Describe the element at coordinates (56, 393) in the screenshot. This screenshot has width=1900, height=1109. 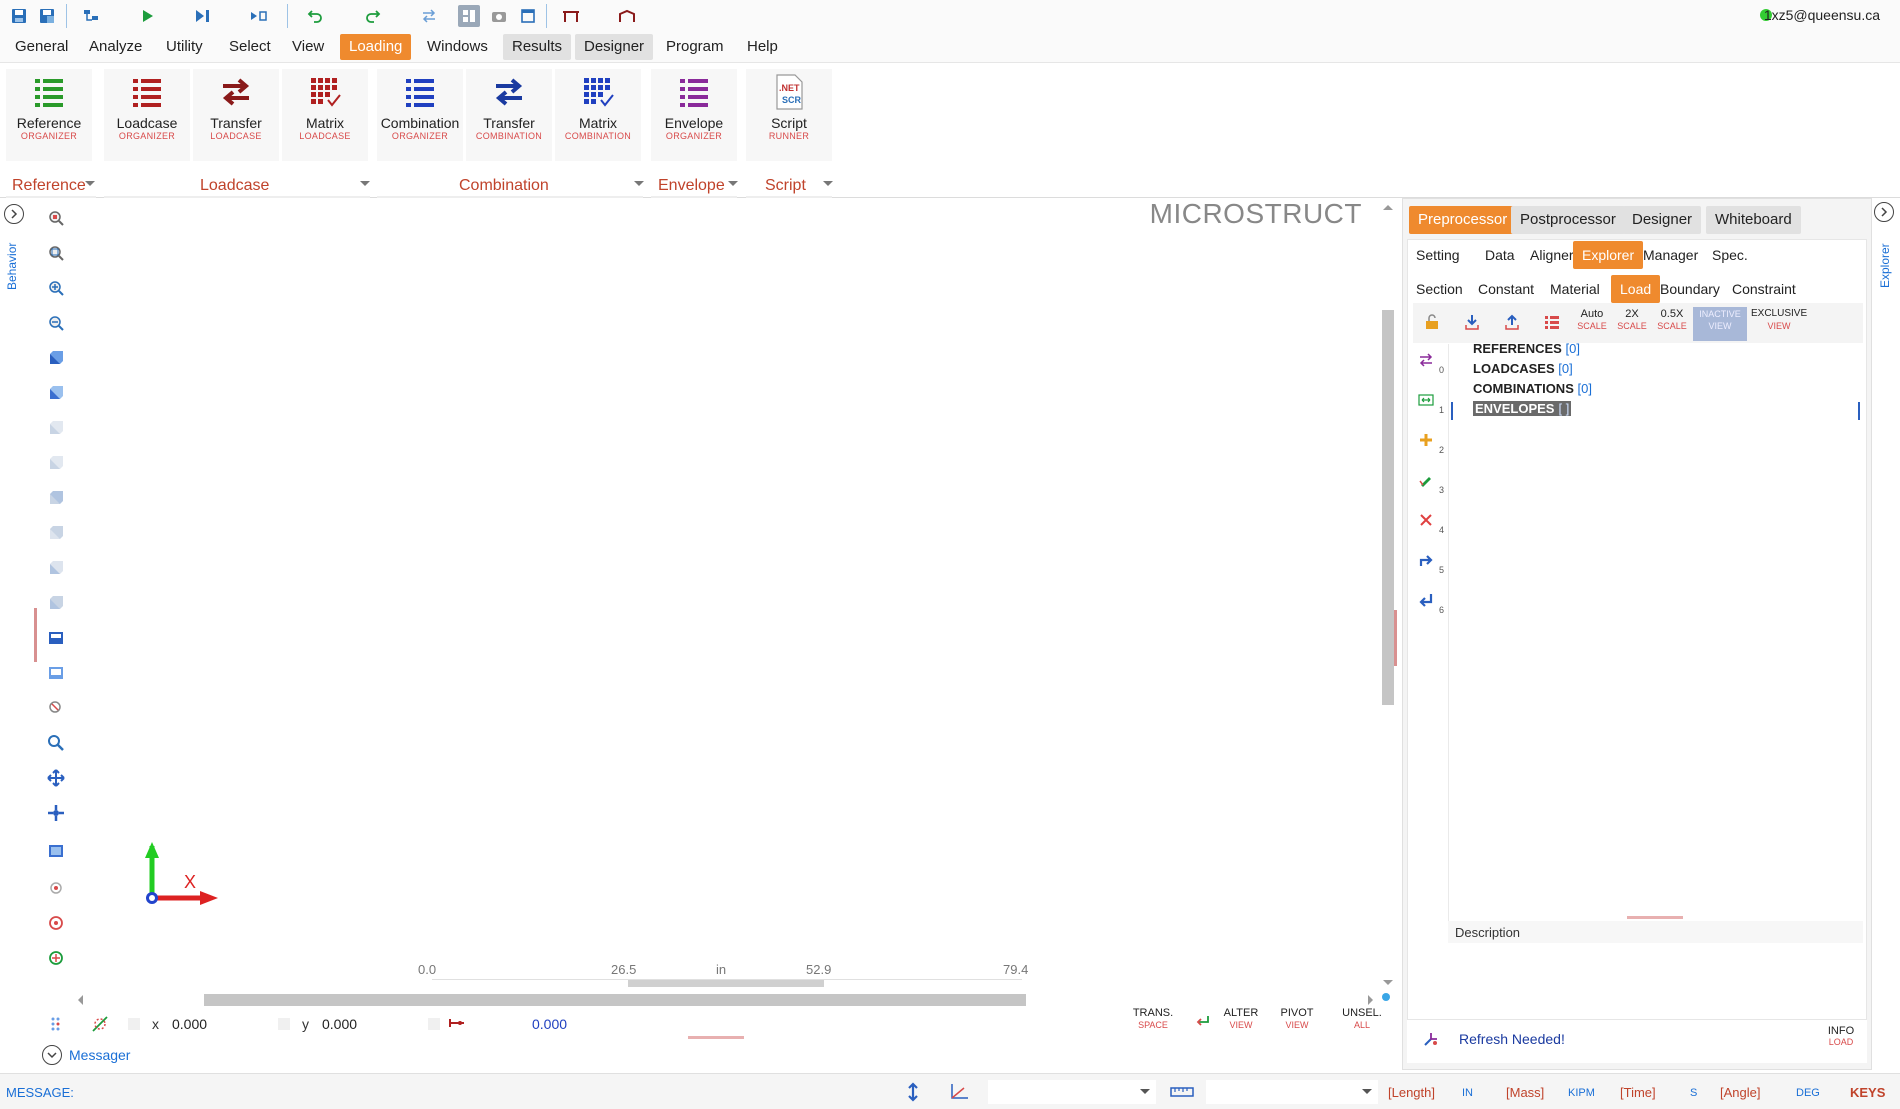
I see `view-front-icon` at that location.